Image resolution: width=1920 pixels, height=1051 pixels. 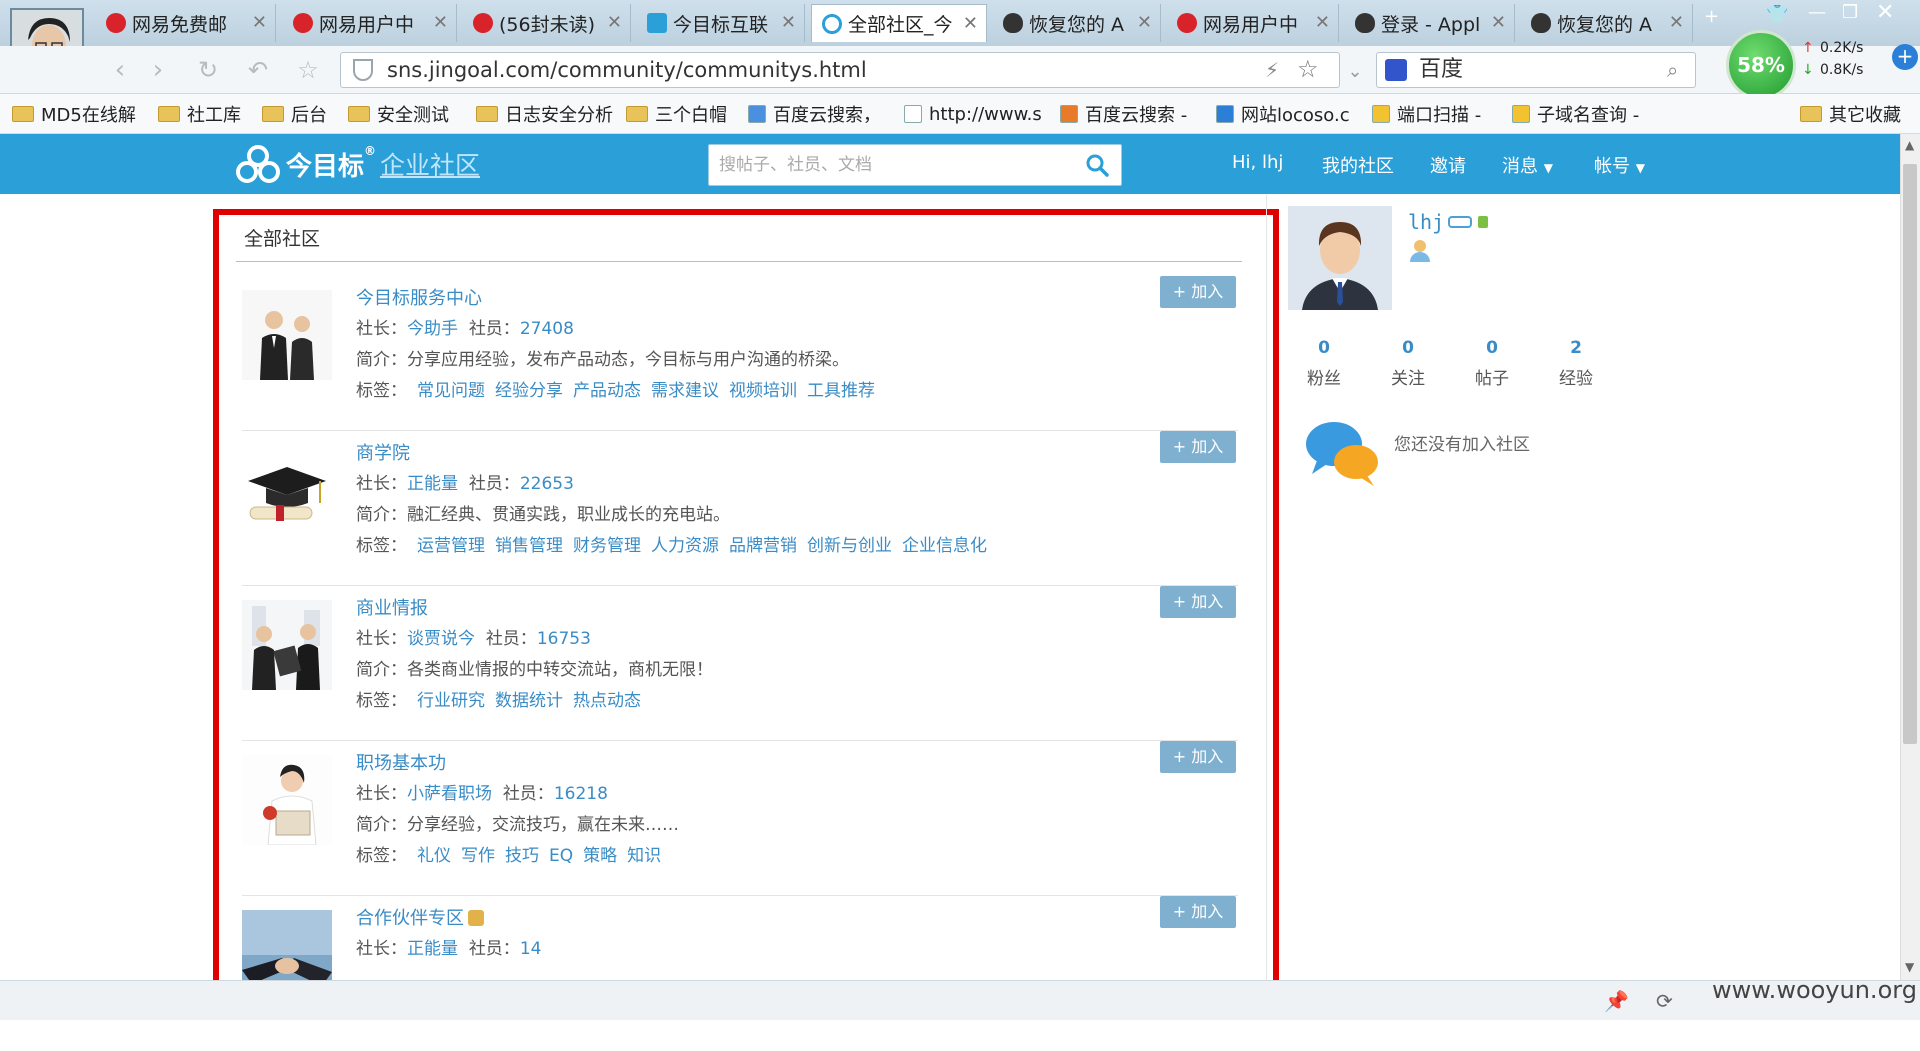 What do you see at coordinates (258, 70) in the screenshot?
I see `undo-icon: ↶` at bounding box center [258, 70].